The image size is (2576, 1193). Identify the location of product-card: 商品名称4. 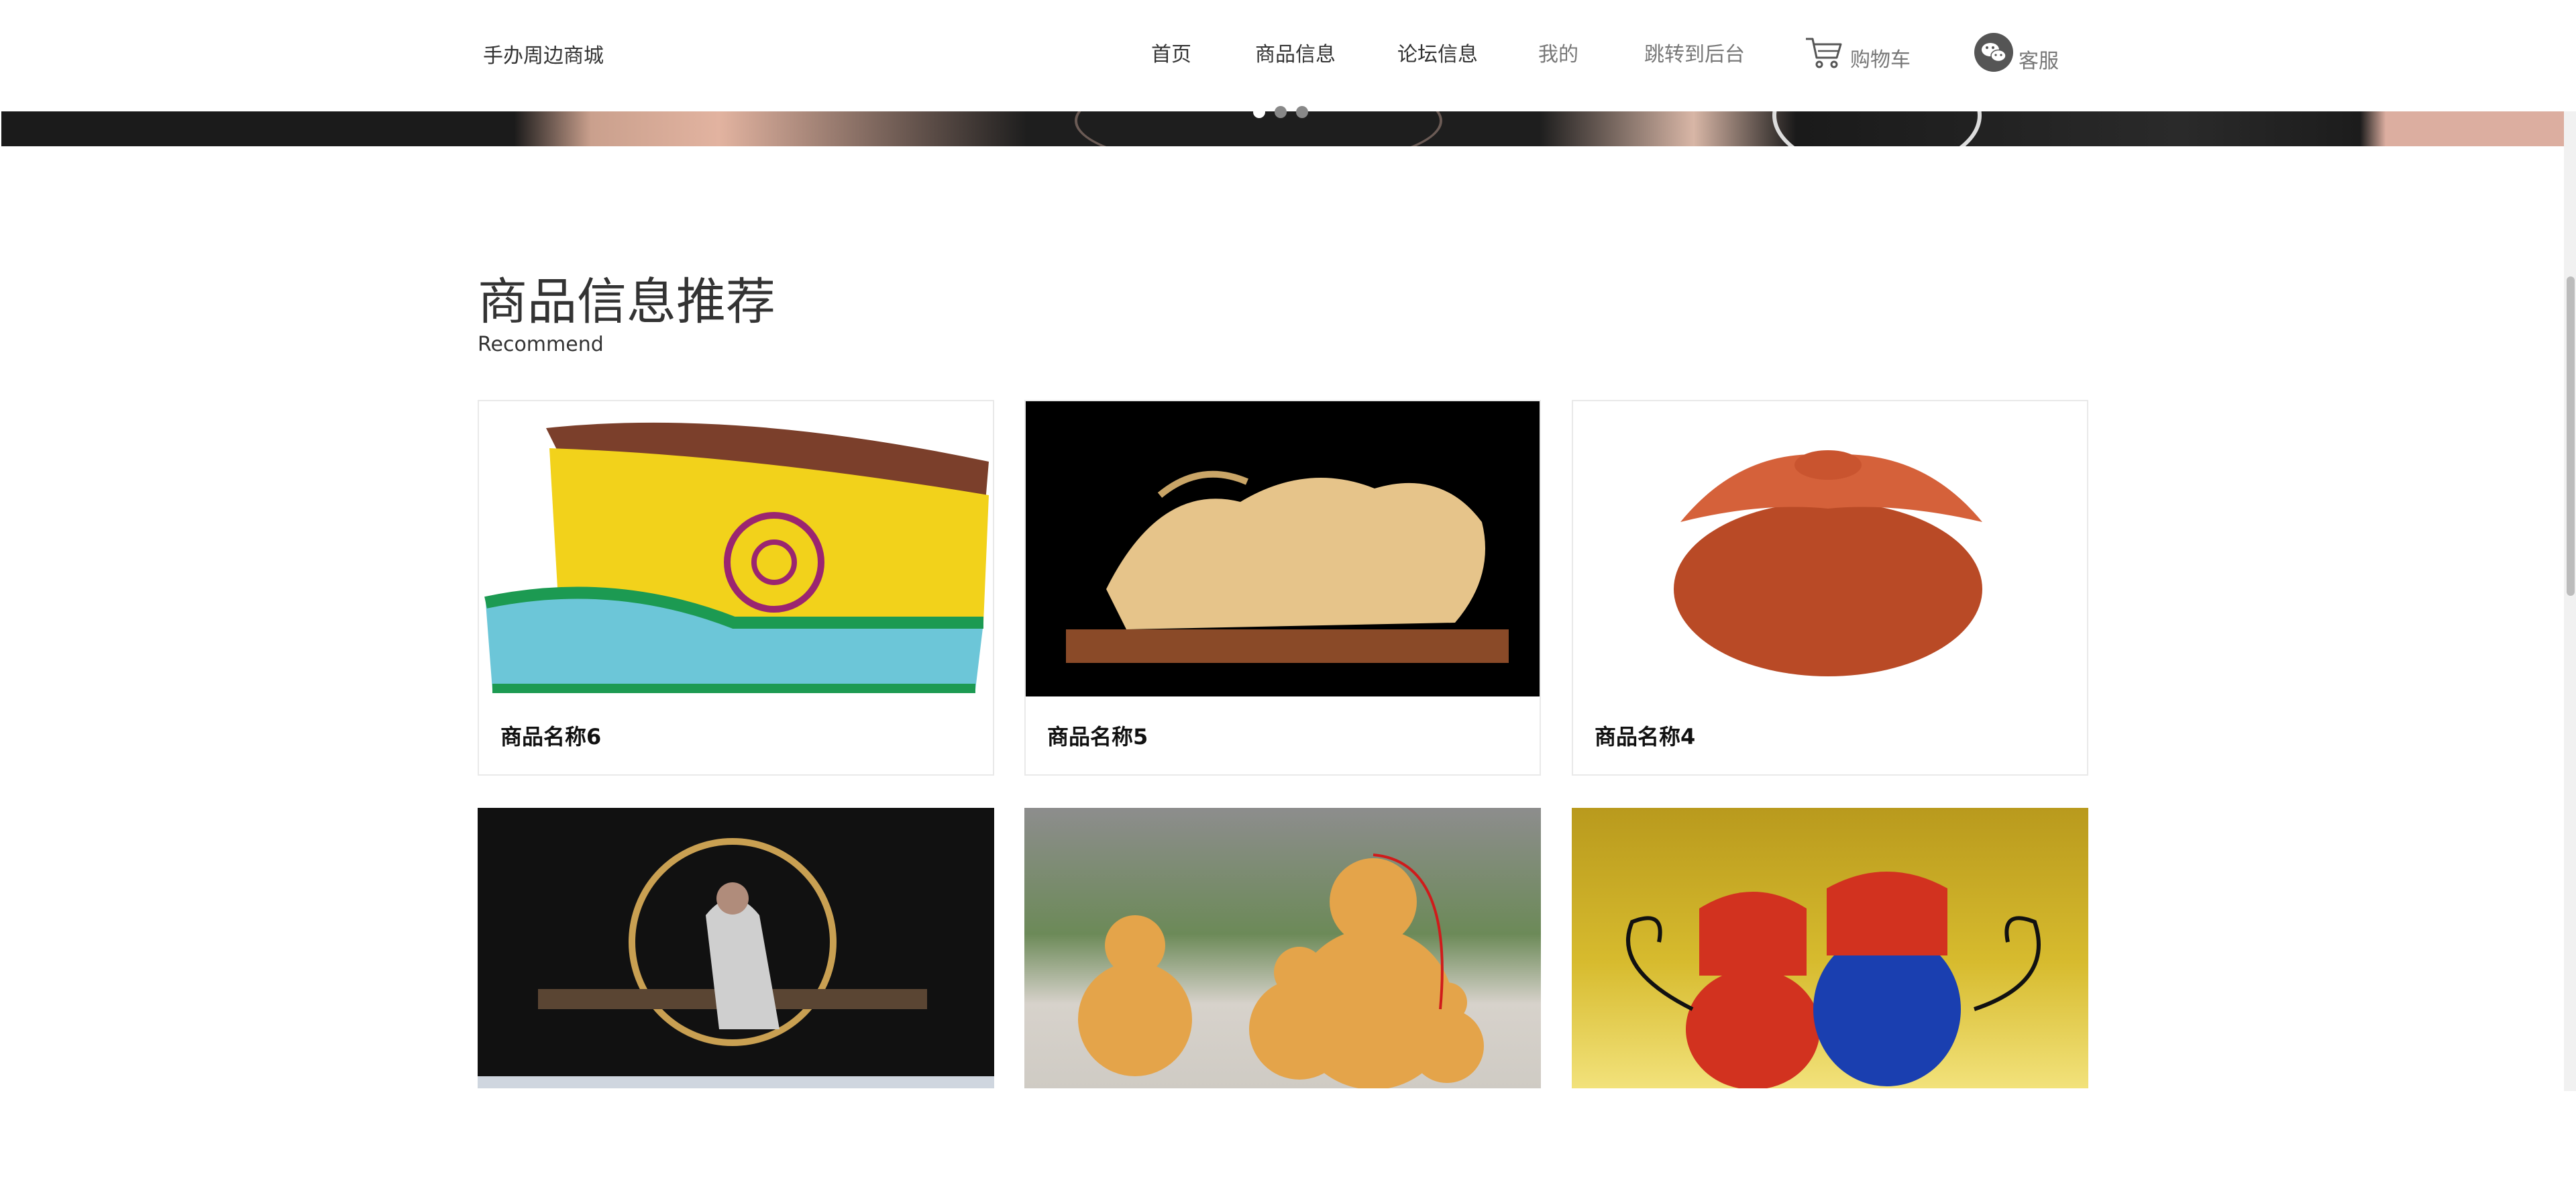
(1830, 588).